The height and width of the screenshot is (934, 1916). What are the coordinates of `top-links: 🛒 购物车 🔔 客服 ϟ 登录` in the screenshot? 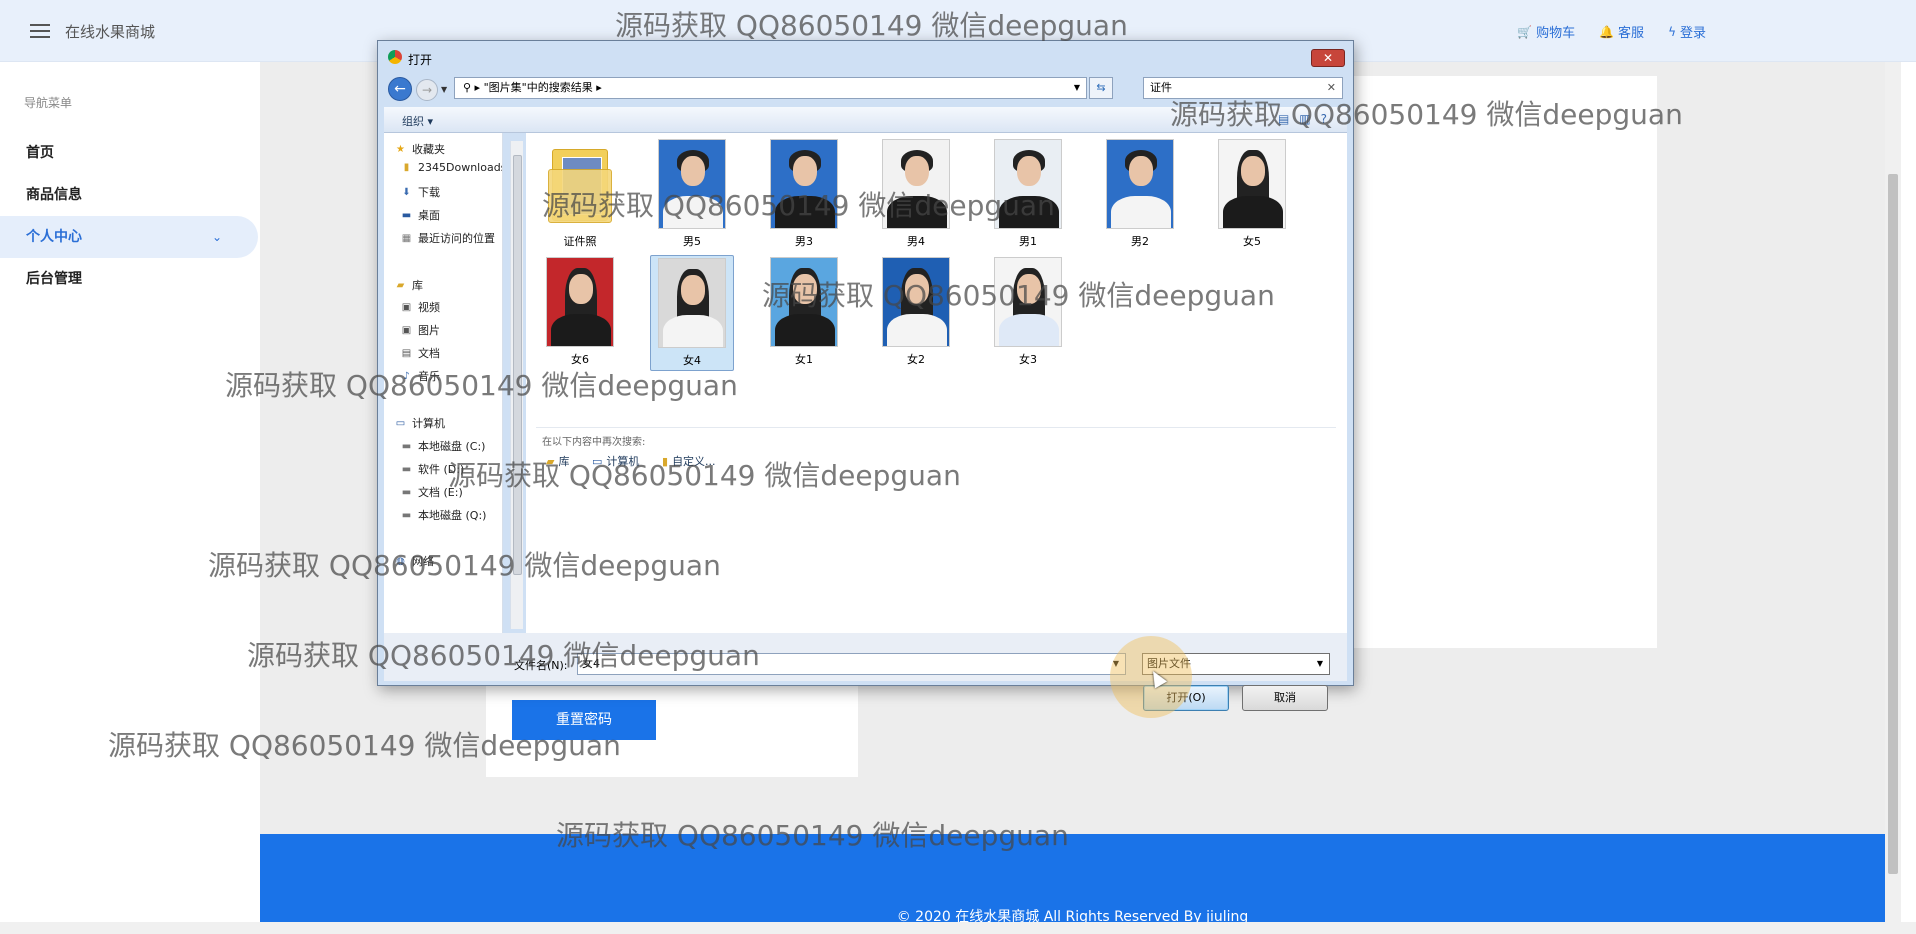 It's located at (1611, 32).